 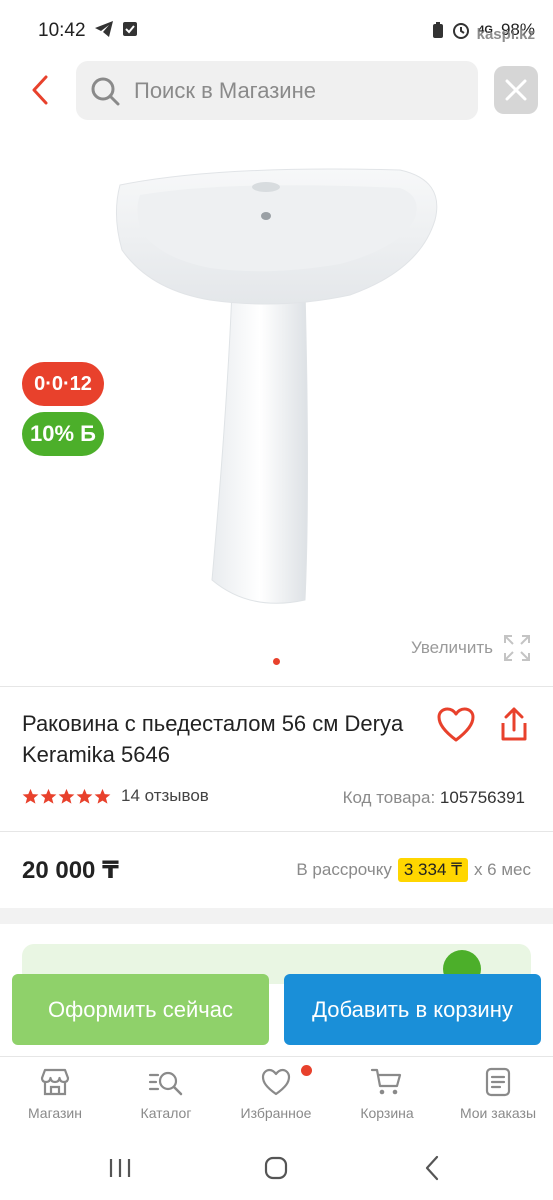 What do you see at coordinates (115, 796) in the screenshot?
I see `rating-row: 14 отзывов` at bounding box center [115, 796].